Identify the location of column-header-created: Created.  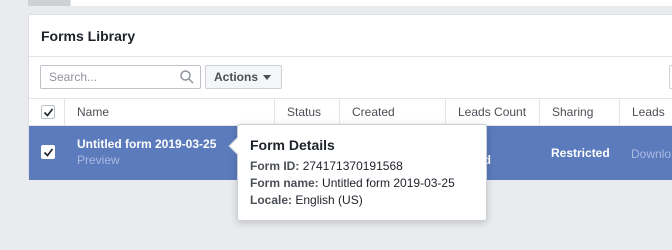
(392, 112).